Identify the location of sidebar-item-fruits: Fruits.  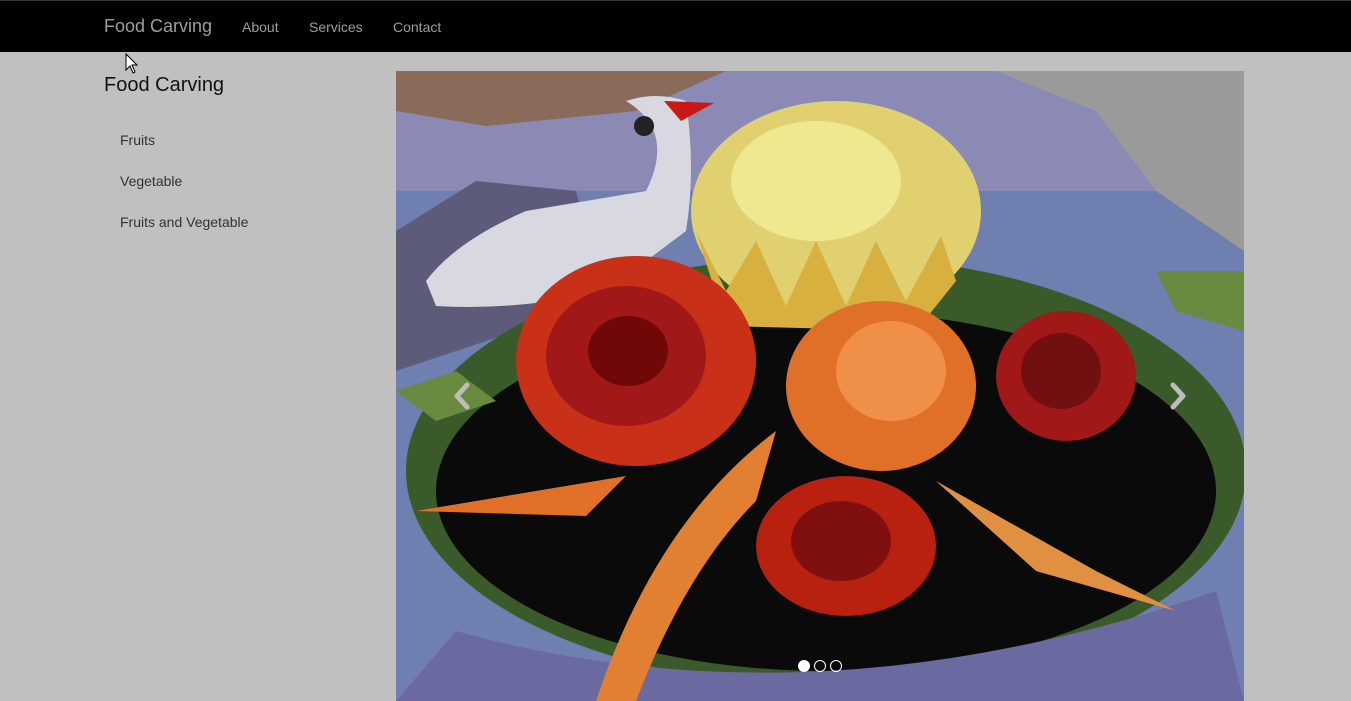
(184, 150).